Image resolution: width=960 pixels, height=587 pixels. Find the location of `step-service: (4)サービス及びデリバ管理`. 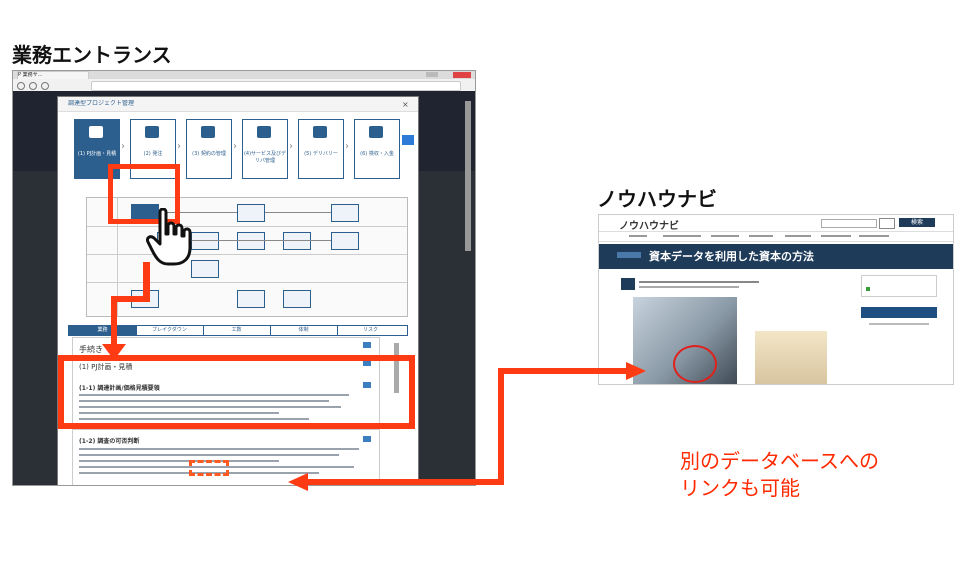

step-service: (4)サービス及びデリバ管理 is located at coordinates (265, 149).